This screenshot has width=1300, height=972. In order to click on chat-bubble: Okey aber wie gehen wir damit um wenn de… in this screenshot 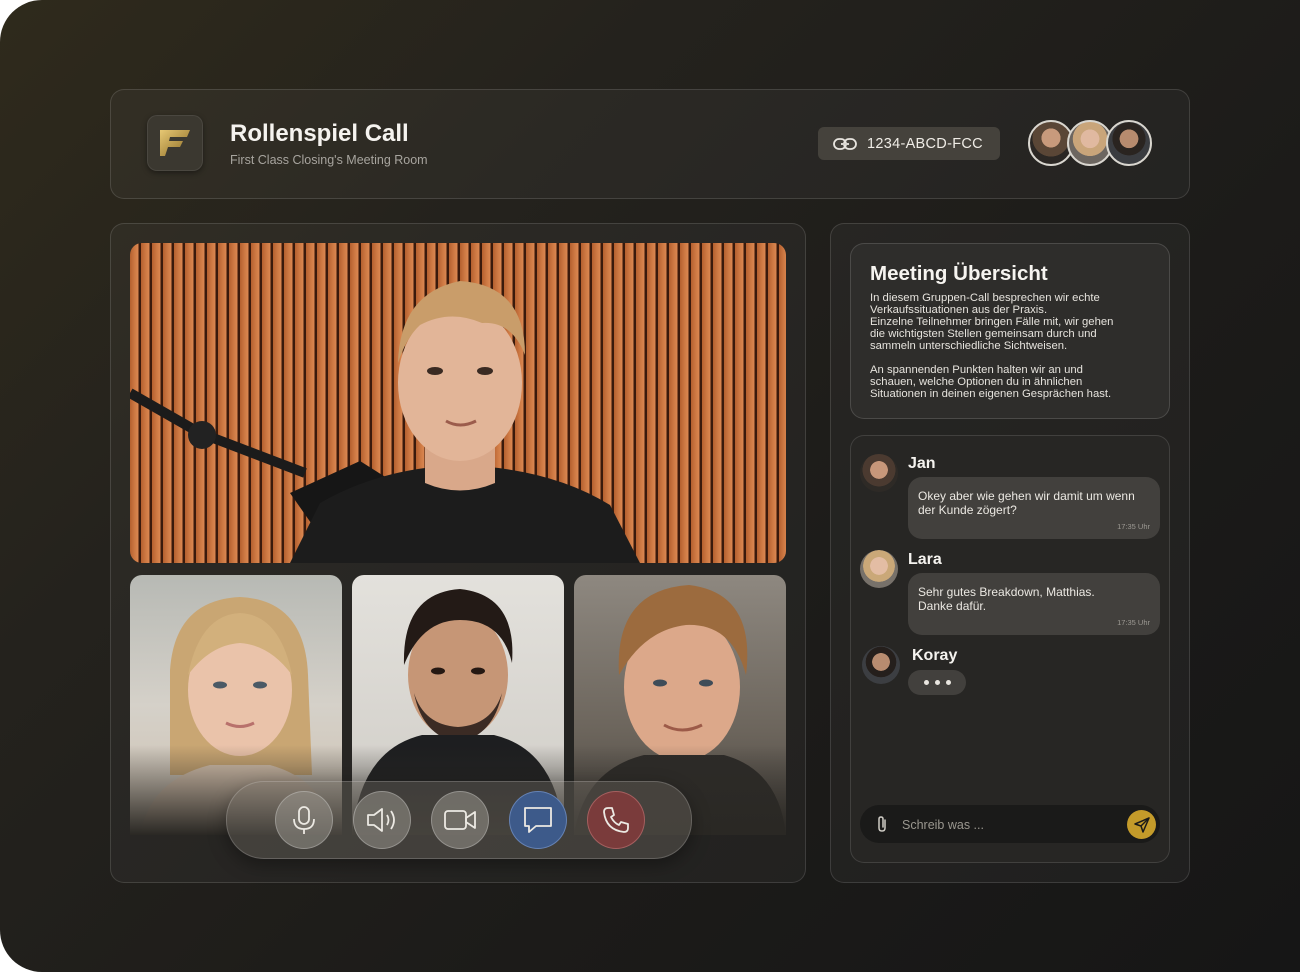, I will do `click(1034, 508)`.